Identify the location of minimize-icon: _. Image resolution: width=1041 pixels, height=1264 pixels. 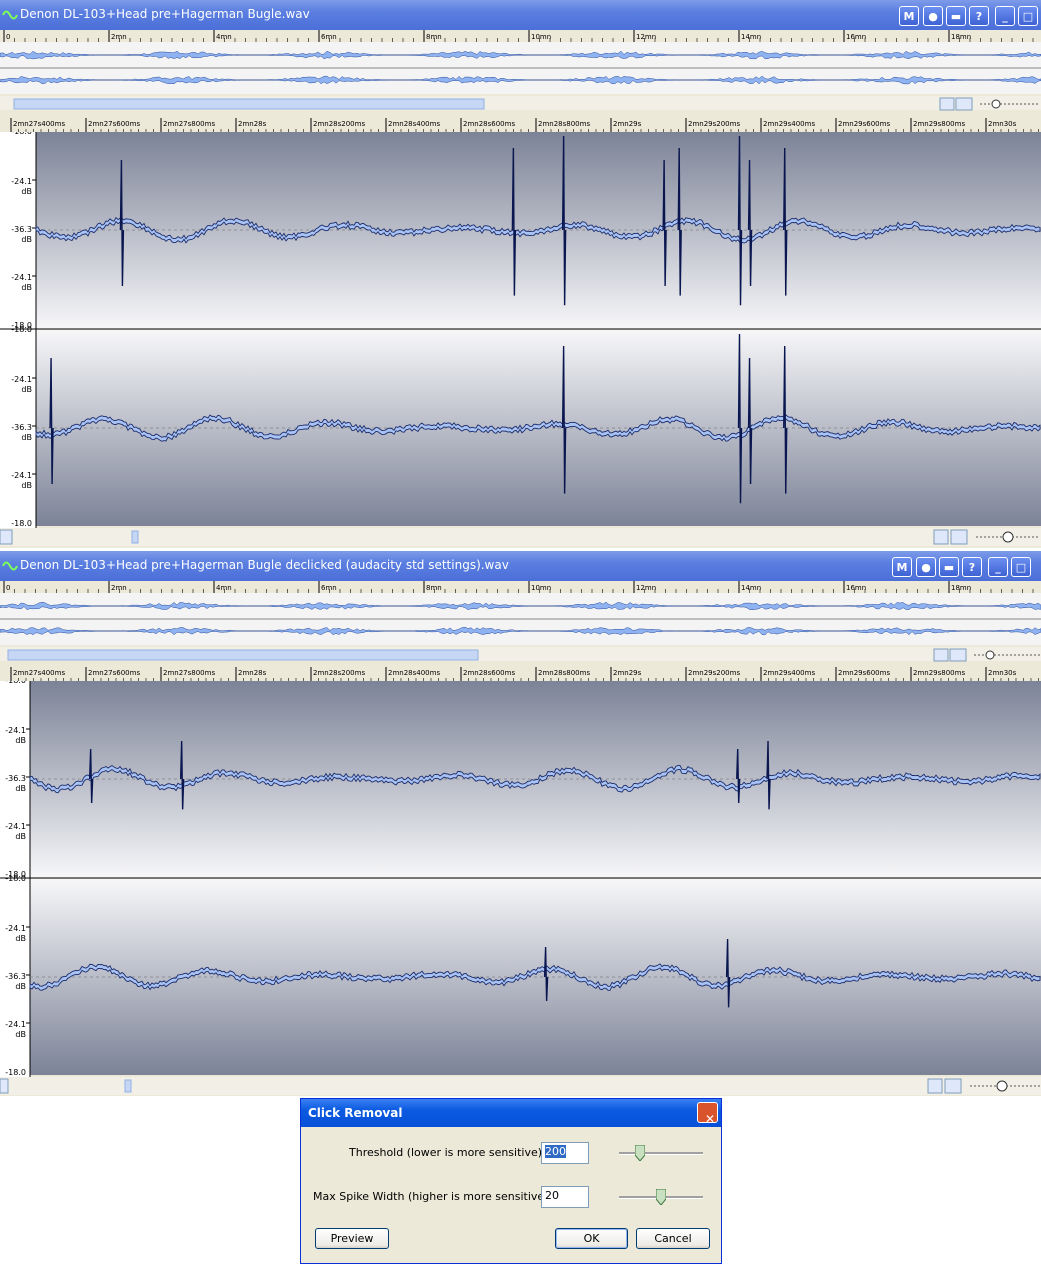
(1005, 16).